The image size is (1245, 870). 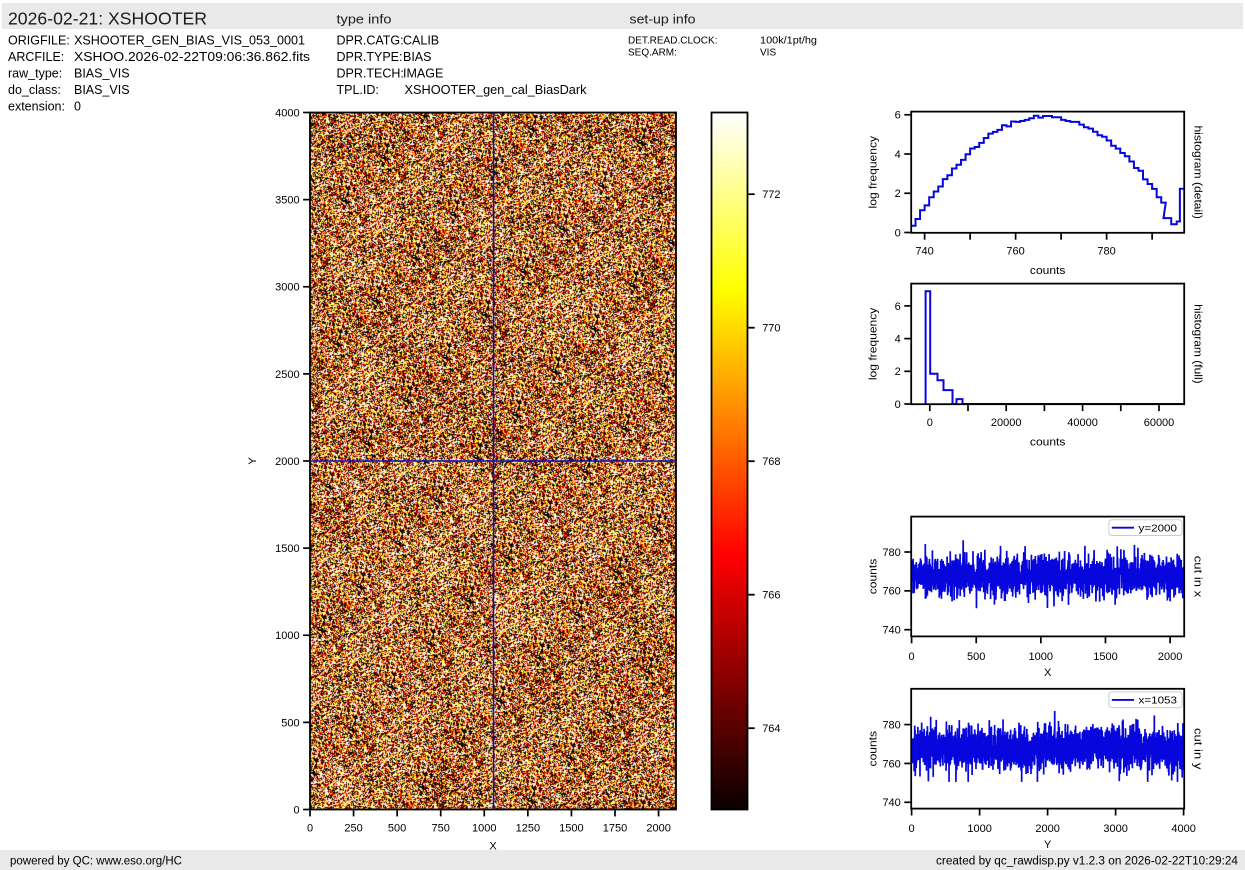 What do you see at coordinates (107, 18) in the screenshot?
I see `svg-text: 2026-02-21: XSHOOTER` at bounding box center [107, 18].